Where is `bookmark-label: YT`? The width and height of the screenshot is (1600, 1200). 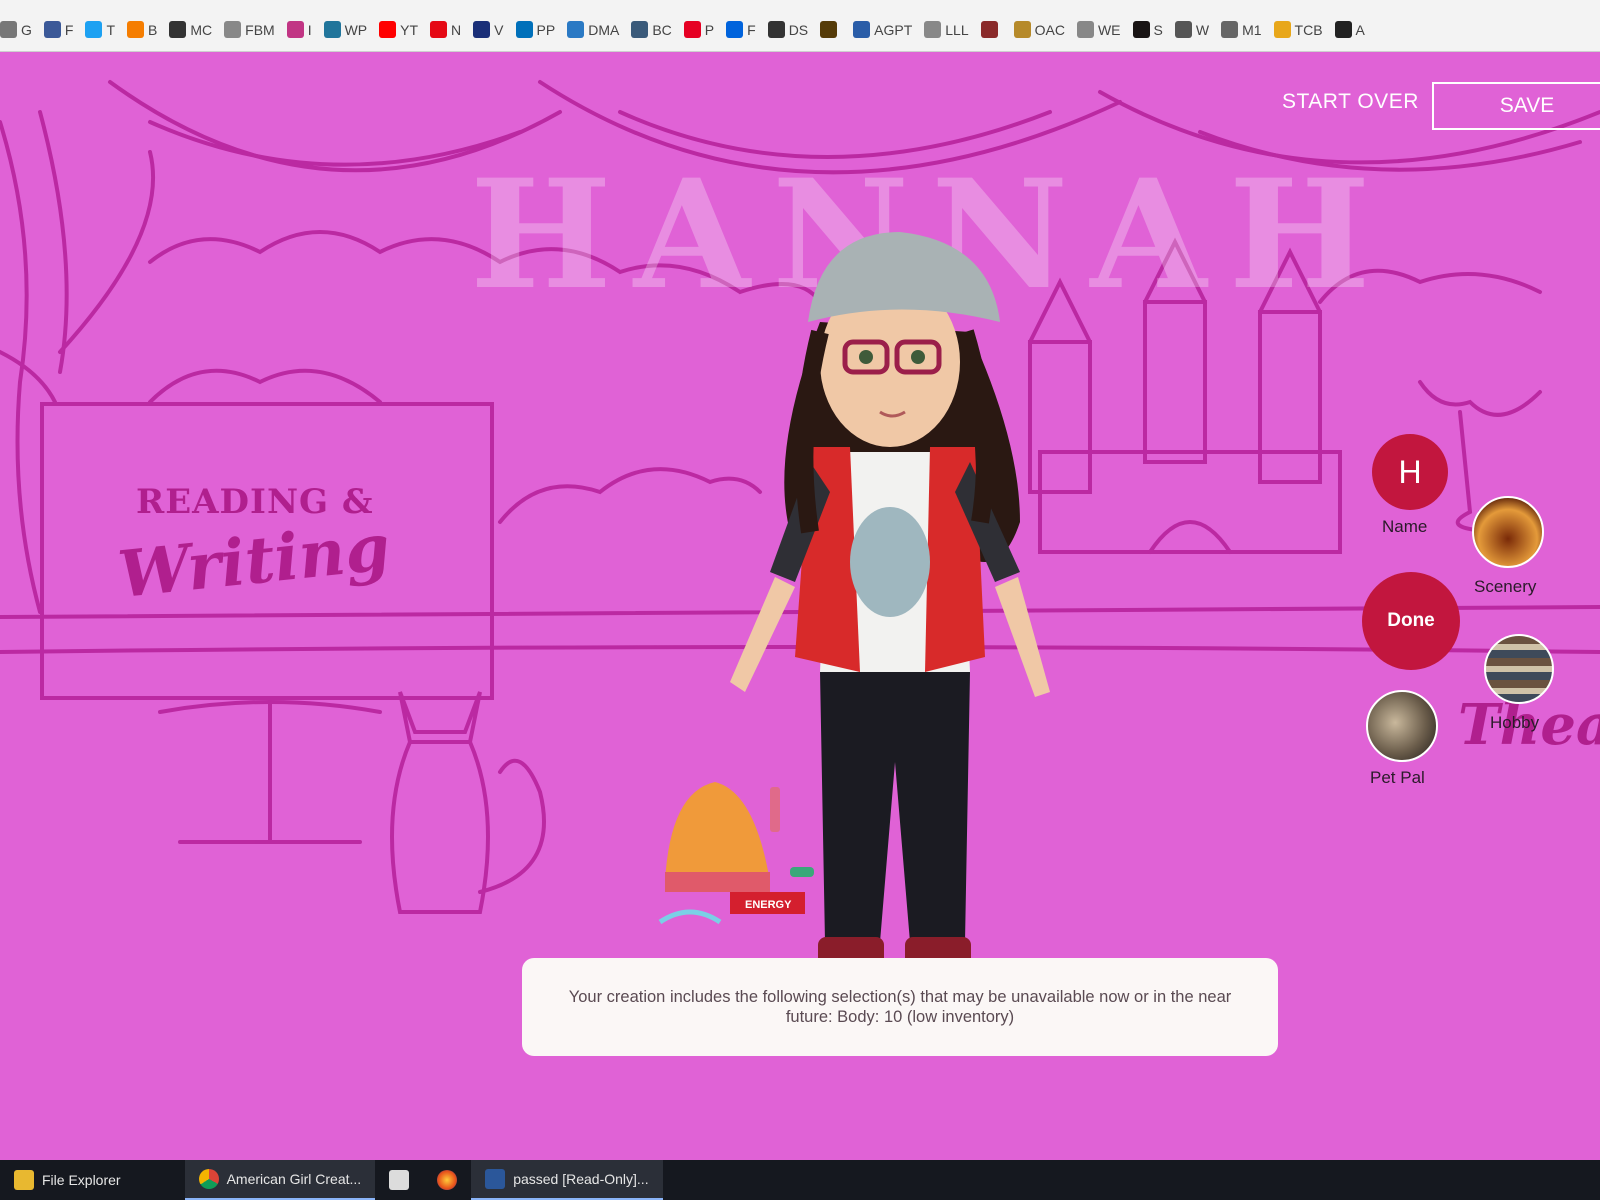
bookmark-label: YT is located at coordinates (409, 29).